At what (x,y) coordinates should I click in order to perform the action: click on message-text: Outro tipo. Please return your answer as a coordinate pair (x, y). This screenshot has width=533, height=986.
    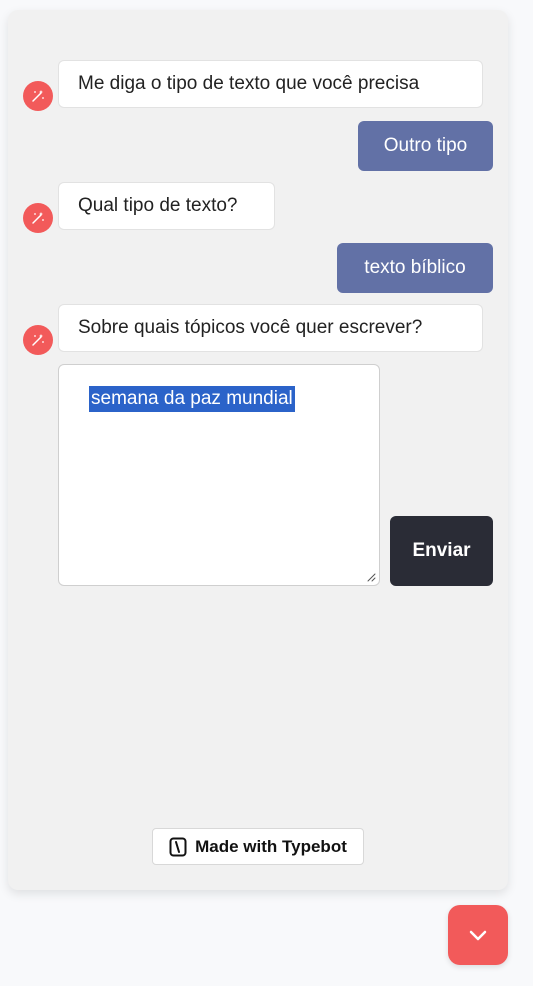
    Looking at the image, I should click on (425, 145).